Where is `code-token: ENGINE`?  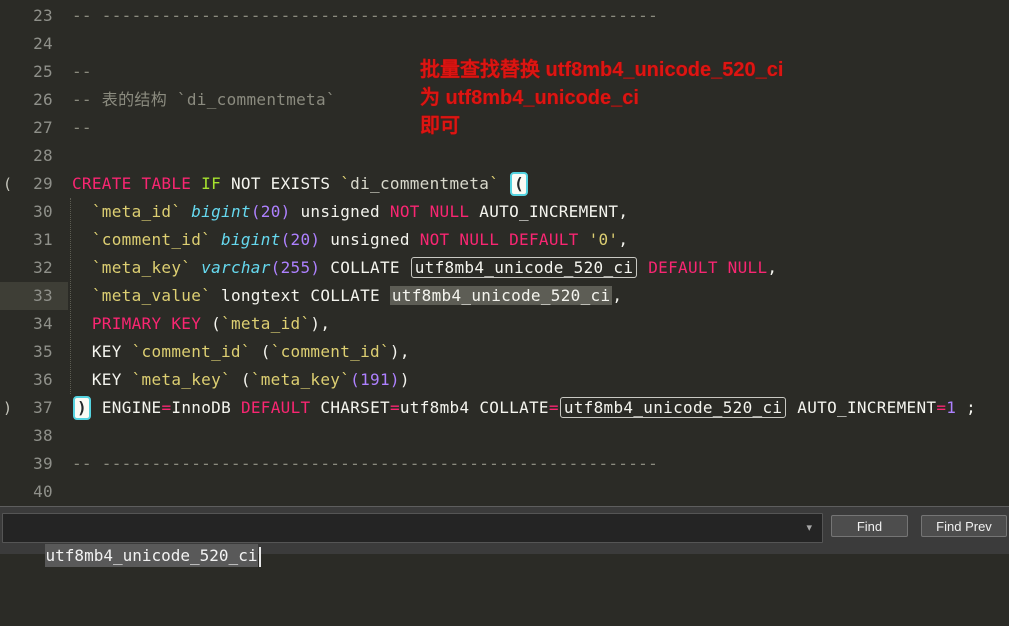
code-token: ENGINE is located at coordinates (126, 407).